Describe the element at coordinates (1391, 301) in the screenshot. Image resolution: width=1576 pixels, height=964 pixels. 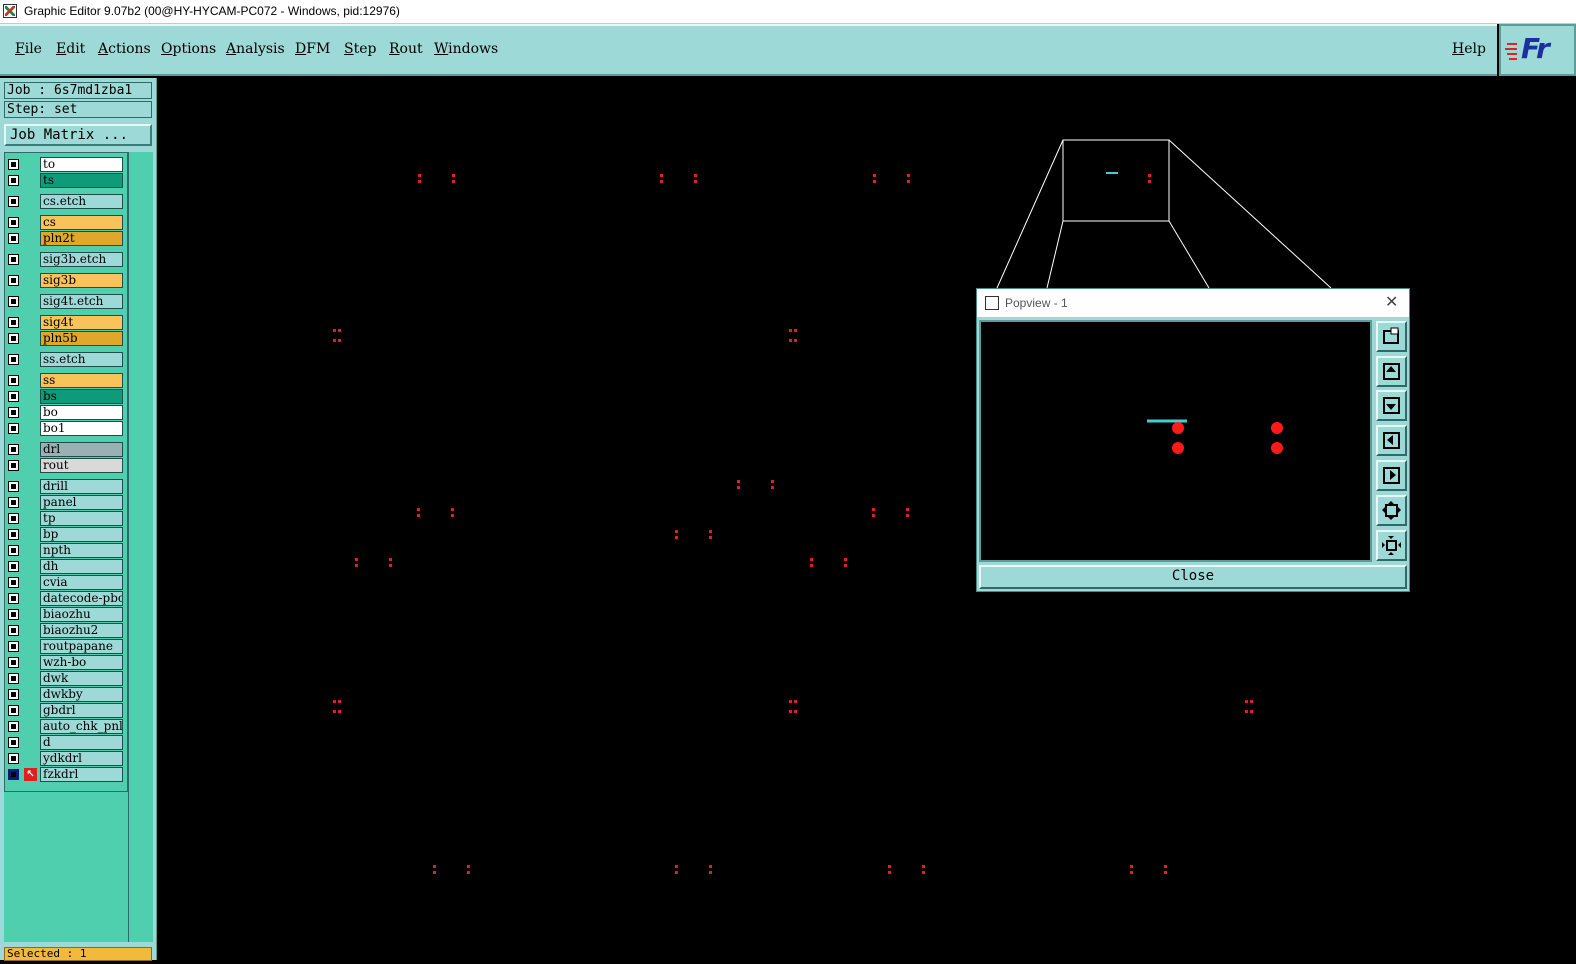
I see `close-icon: ✕` at that location.